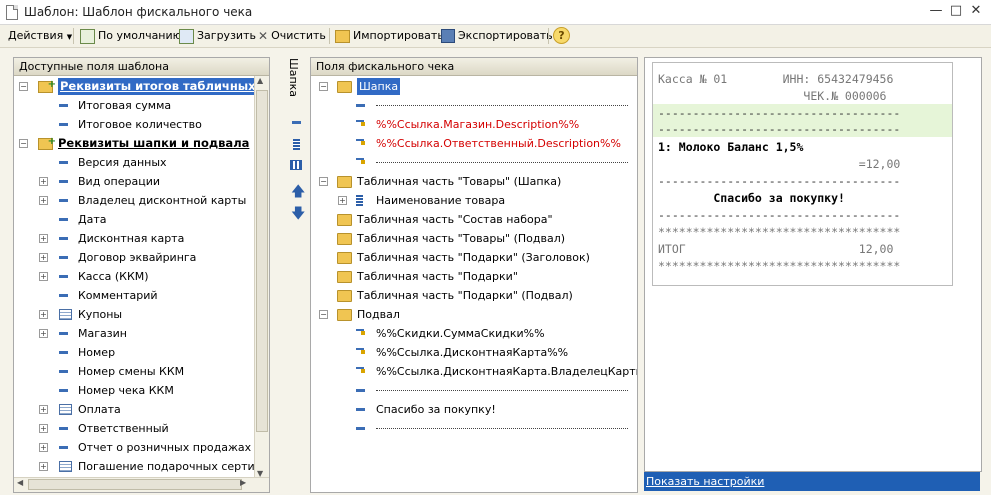  I want to click on fiscal-field-row: Табличная часть "Состав набора", so click(473, 219).